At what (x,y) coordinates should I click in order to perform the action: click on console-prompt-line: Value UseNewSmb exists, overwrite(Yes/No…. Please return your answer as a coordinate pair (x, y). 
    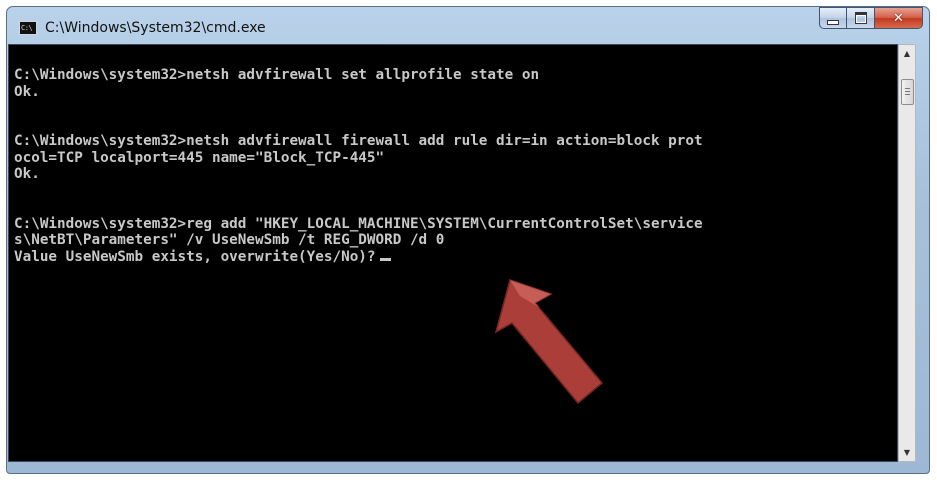
    Looking at the image, I should click on (358, 257).